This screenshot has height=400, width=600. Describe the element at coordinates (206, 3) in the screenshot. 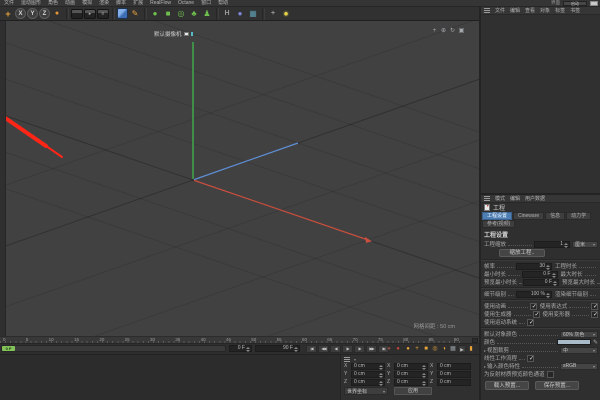

I see `menu-item: 窗口` at that location.